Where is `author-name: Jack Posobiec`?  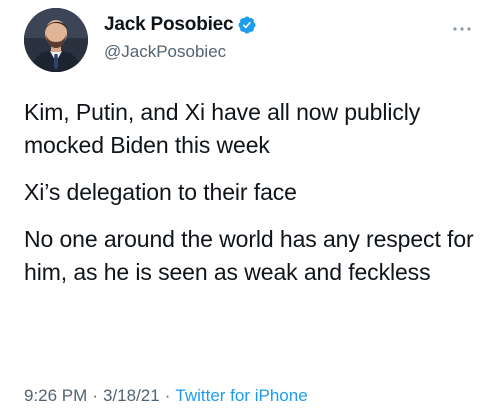
author-name: Jack Posobiec is located at coordinates (169, 25).